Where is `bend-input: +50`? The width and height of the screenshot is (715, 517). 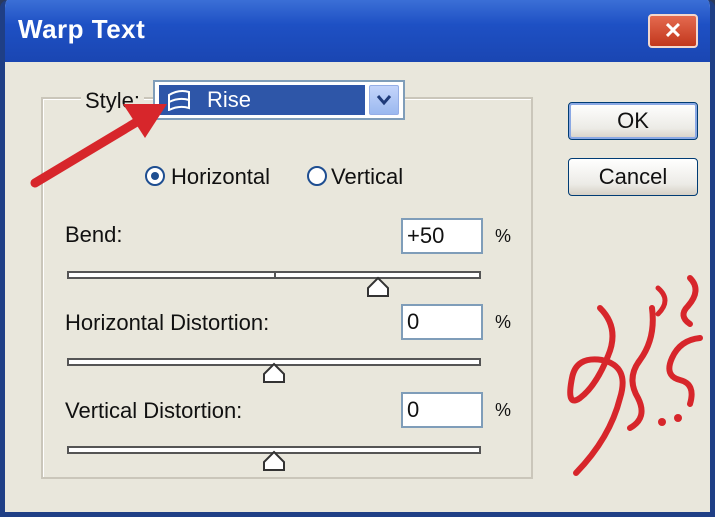 bend-input: +50 is located at coordinates (442, 236).